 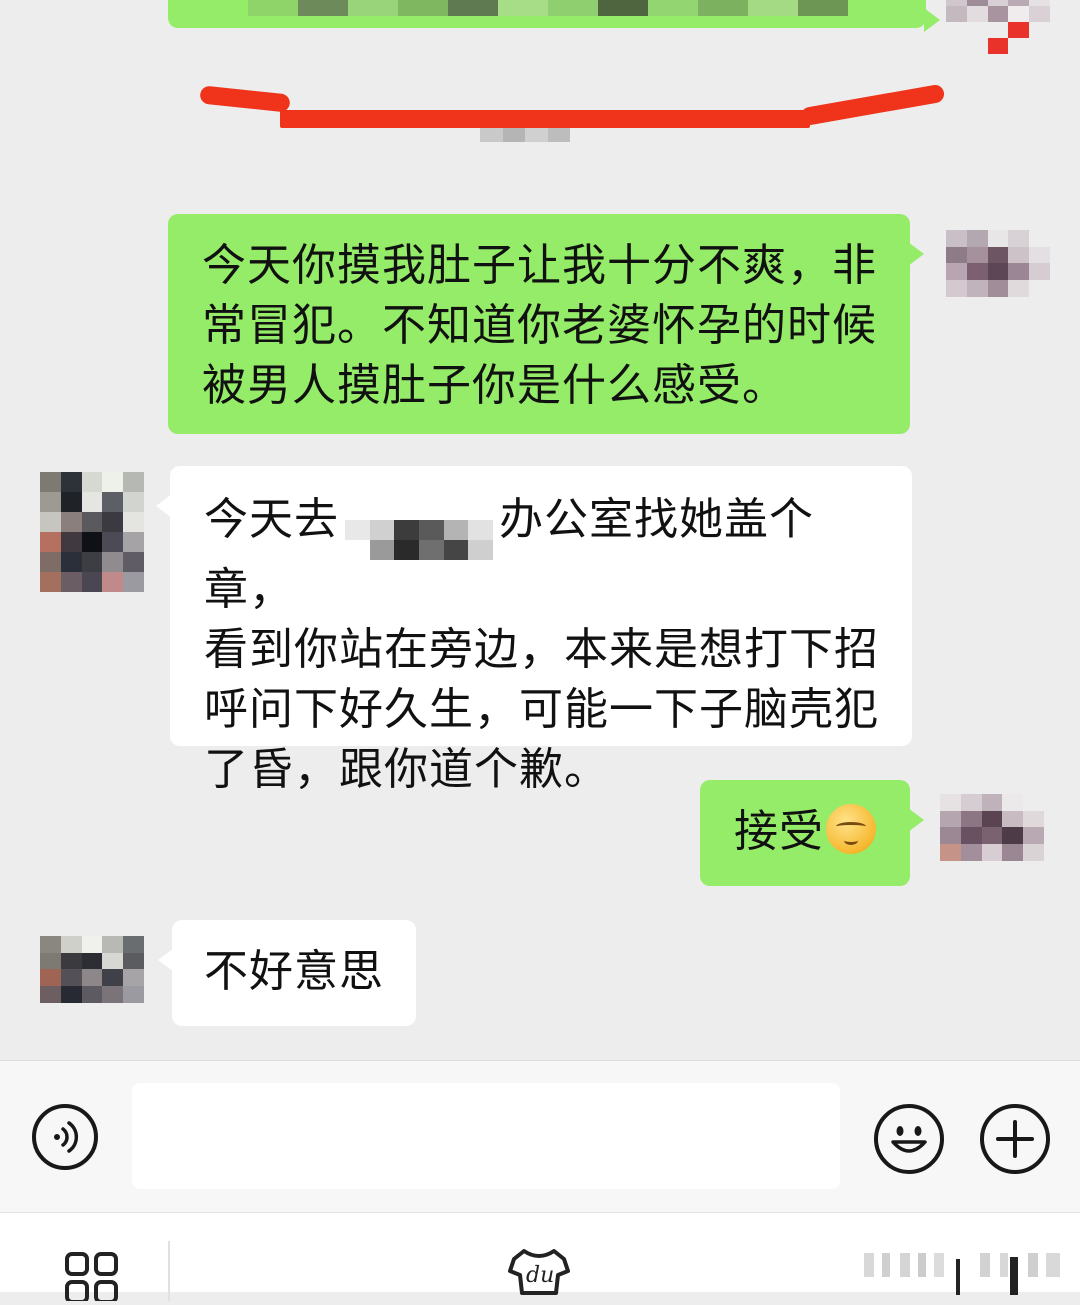 What do you see at coordinates (779, 831) in the screenshot?
I see `message-text: 接受` at bounding box center [779, 831].